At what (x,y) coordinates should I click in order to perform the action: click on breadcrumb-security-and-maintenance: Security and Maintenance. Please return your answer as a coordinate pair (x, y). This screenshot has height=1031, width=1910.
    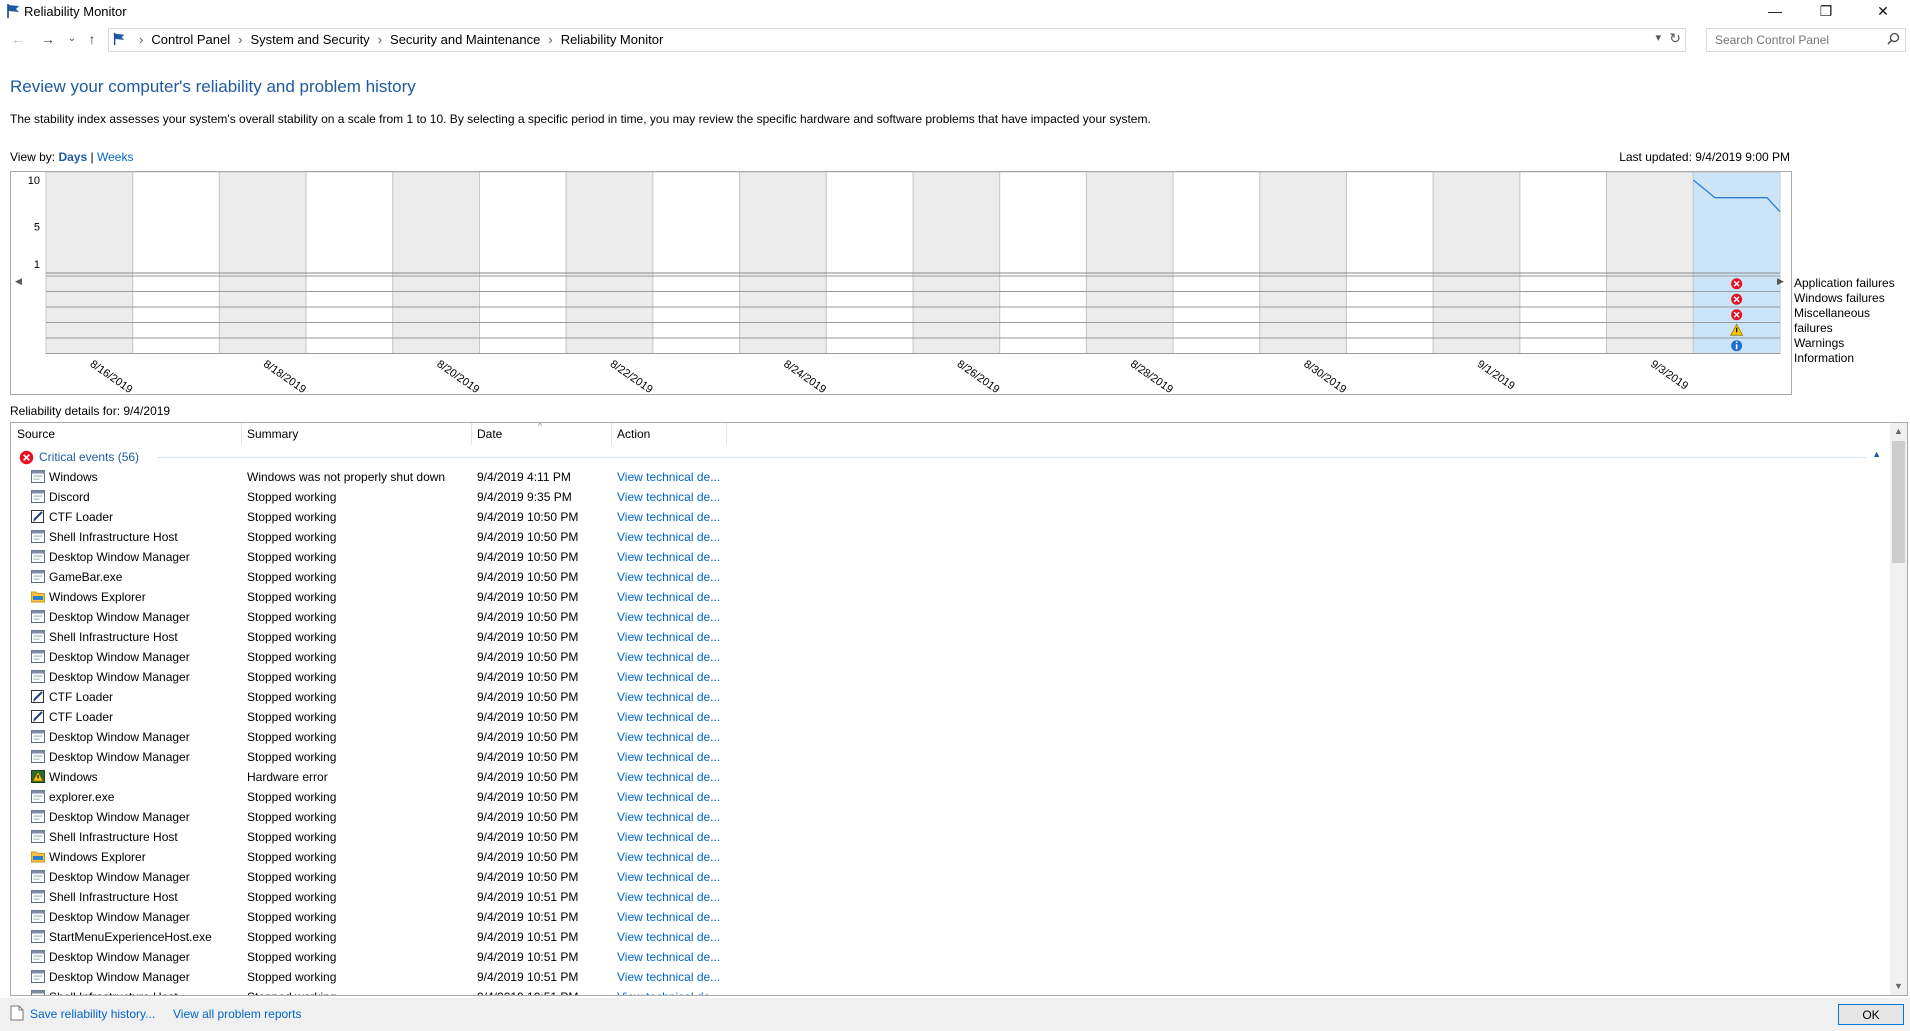
    Looking at the image, I should click on (465, 39).